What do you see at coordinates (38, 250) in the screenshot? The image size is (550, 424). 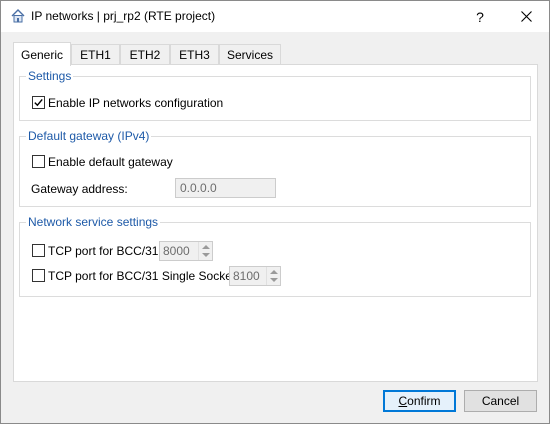 I see `tcp-port-checkbox` at bounding box center [38, 250].